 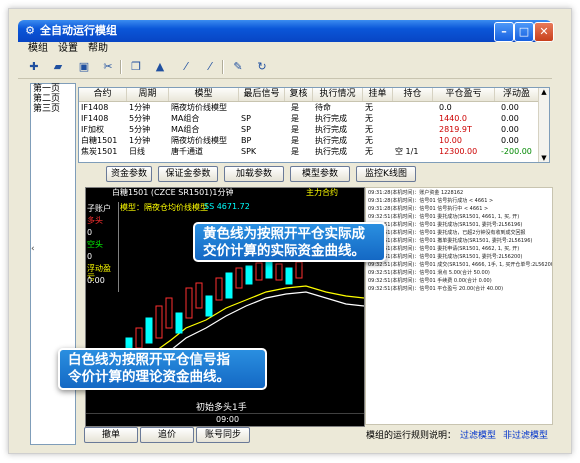 What do you see at coordinates (458, 151) in the screenshot?
I see `cell-pnl: 12300.00` at bounding box center [458, 151].